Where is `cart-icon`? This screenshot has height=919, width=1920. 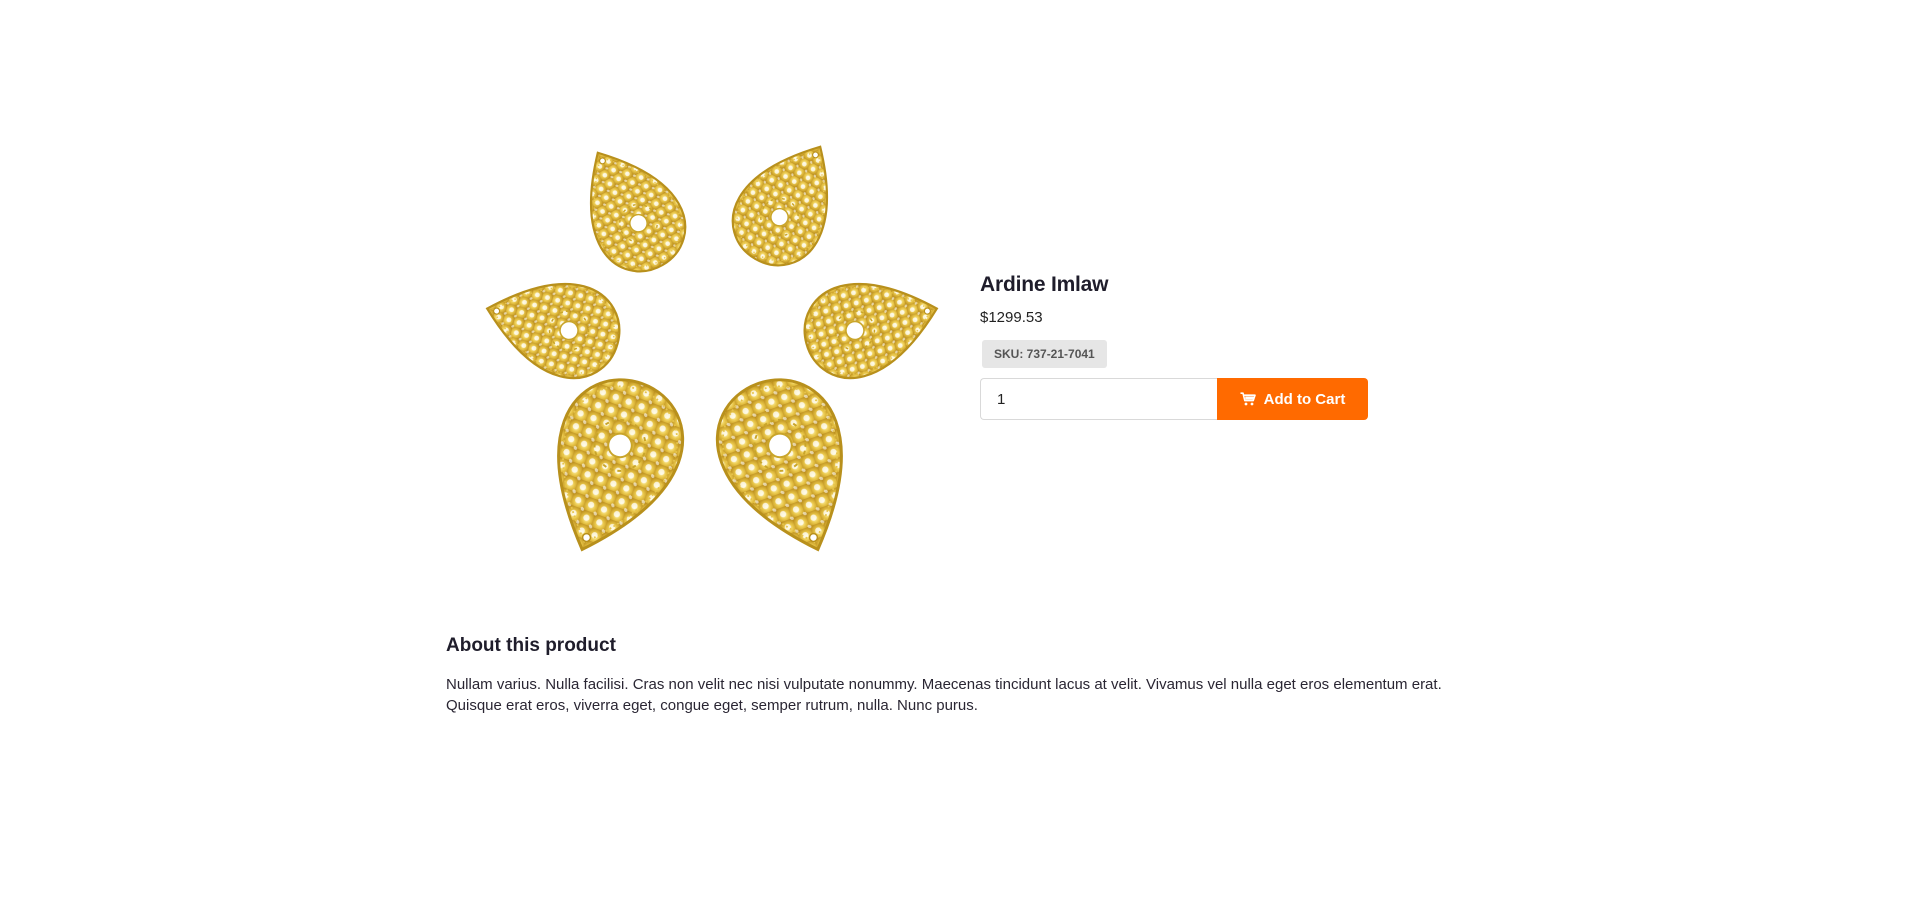
cart-icon is located at coordinates (1248, 399).